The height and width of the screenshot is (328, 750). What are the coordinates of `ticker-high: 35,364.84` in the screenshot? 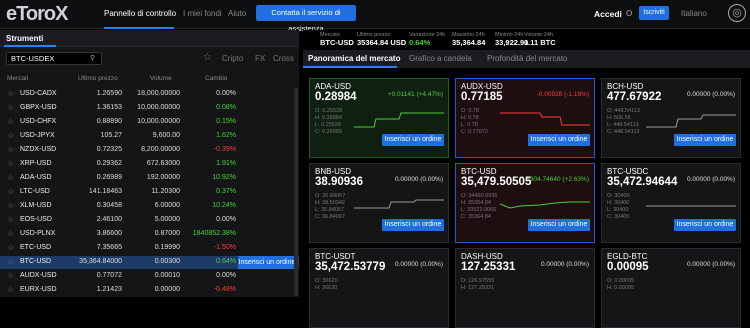 It's located at (469, 42).